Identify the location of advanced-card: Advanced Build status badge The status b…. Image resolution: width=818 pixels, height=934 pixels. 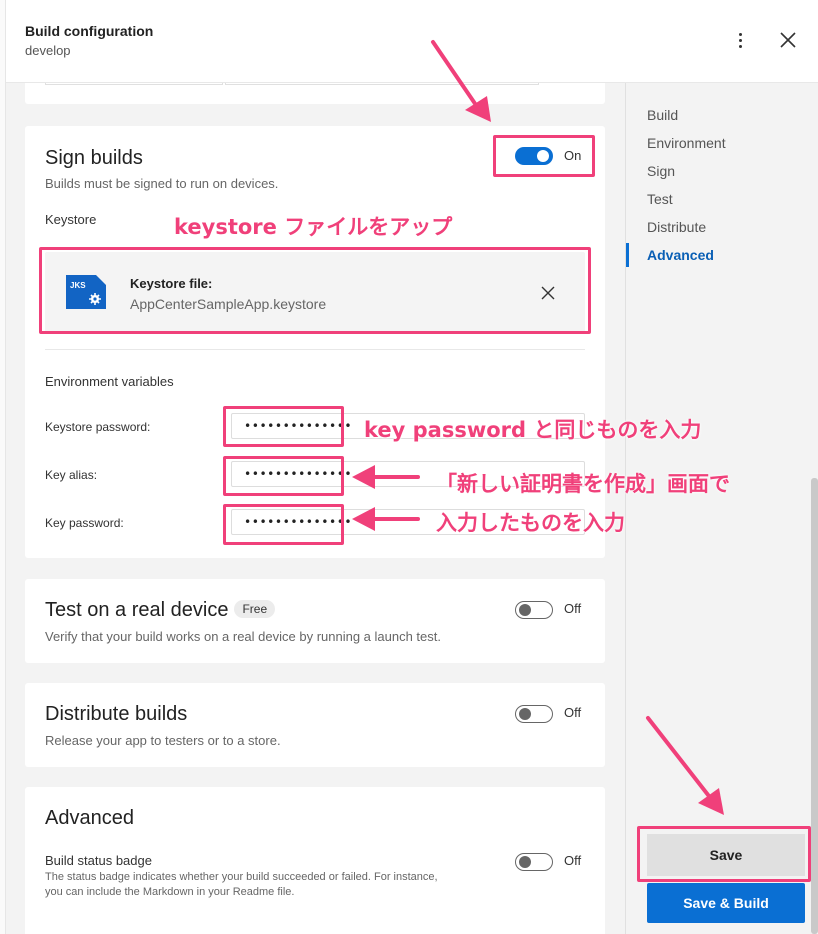
(315, 860).